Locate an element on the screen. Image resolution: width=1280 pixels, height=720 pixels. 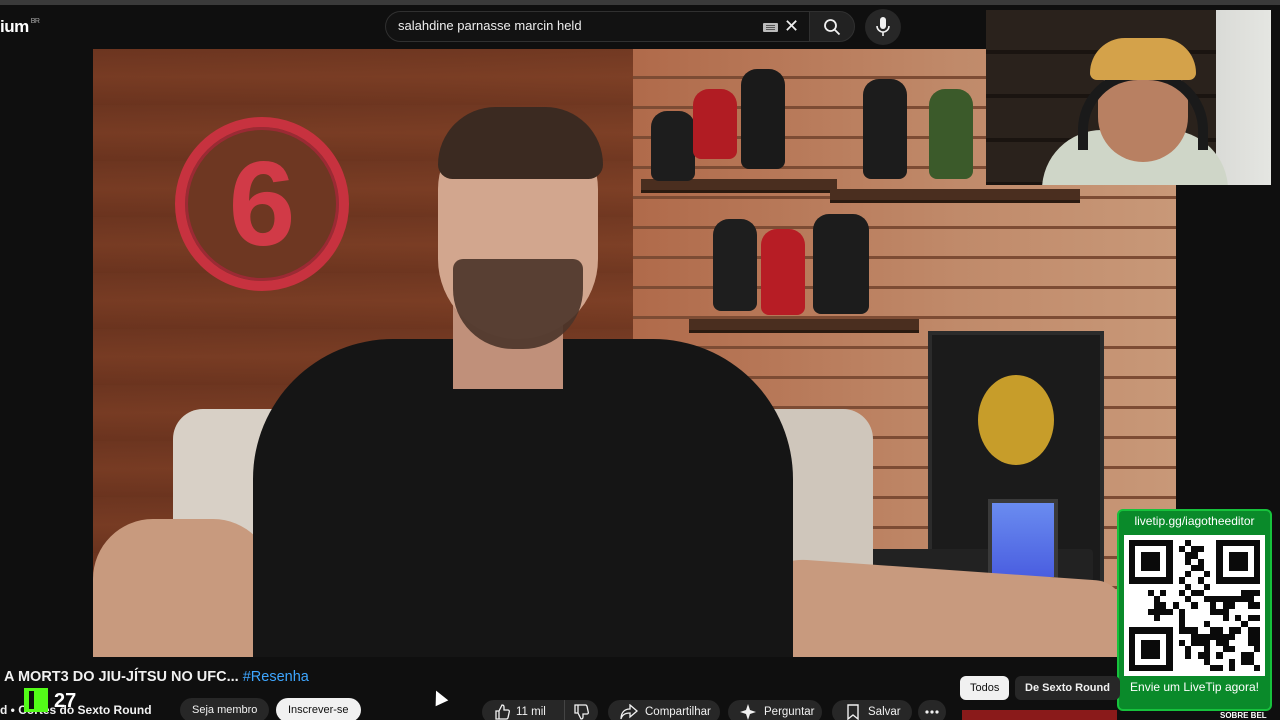
qr-module is located at coordinates (1256, 667).